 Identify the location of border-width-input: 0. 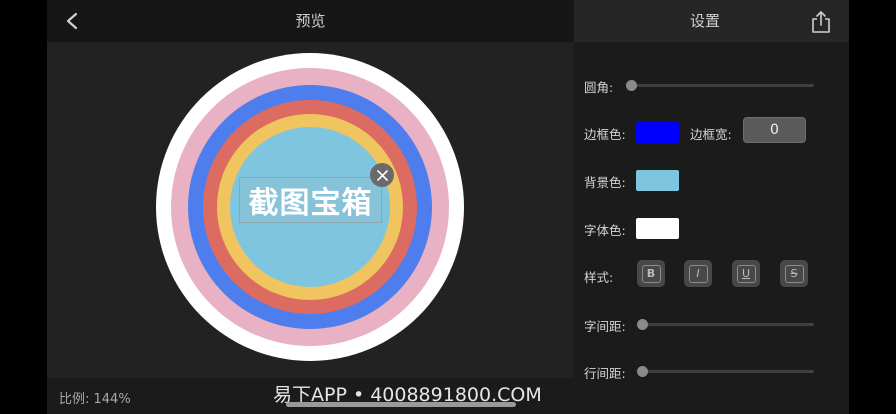
(774, 130).